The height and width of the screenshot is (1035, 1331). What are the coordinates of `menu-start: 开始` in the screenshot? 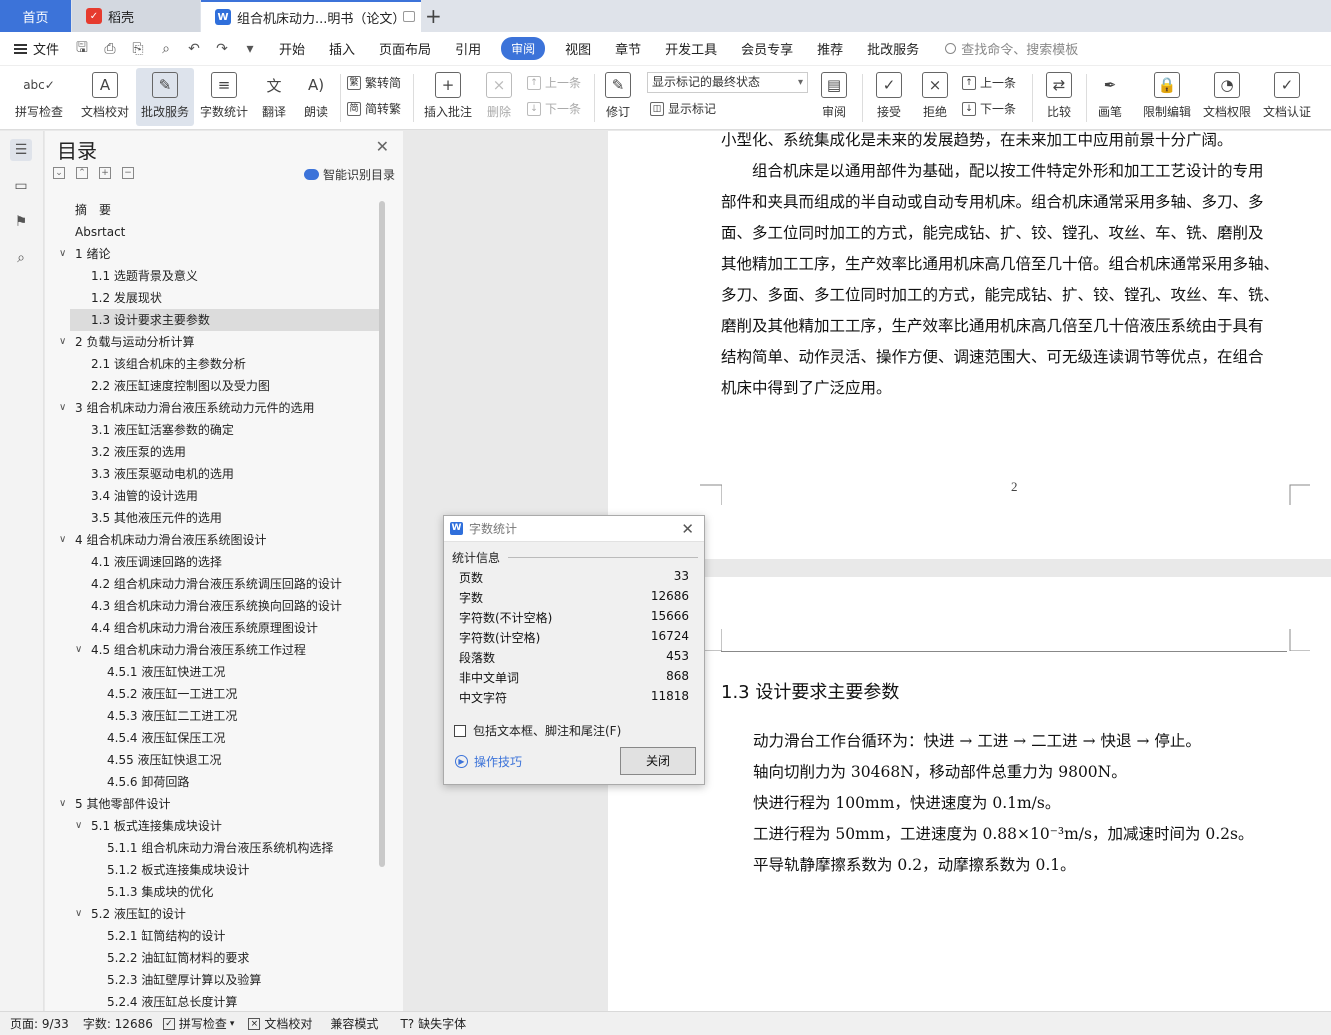 It's located at (292, 48).